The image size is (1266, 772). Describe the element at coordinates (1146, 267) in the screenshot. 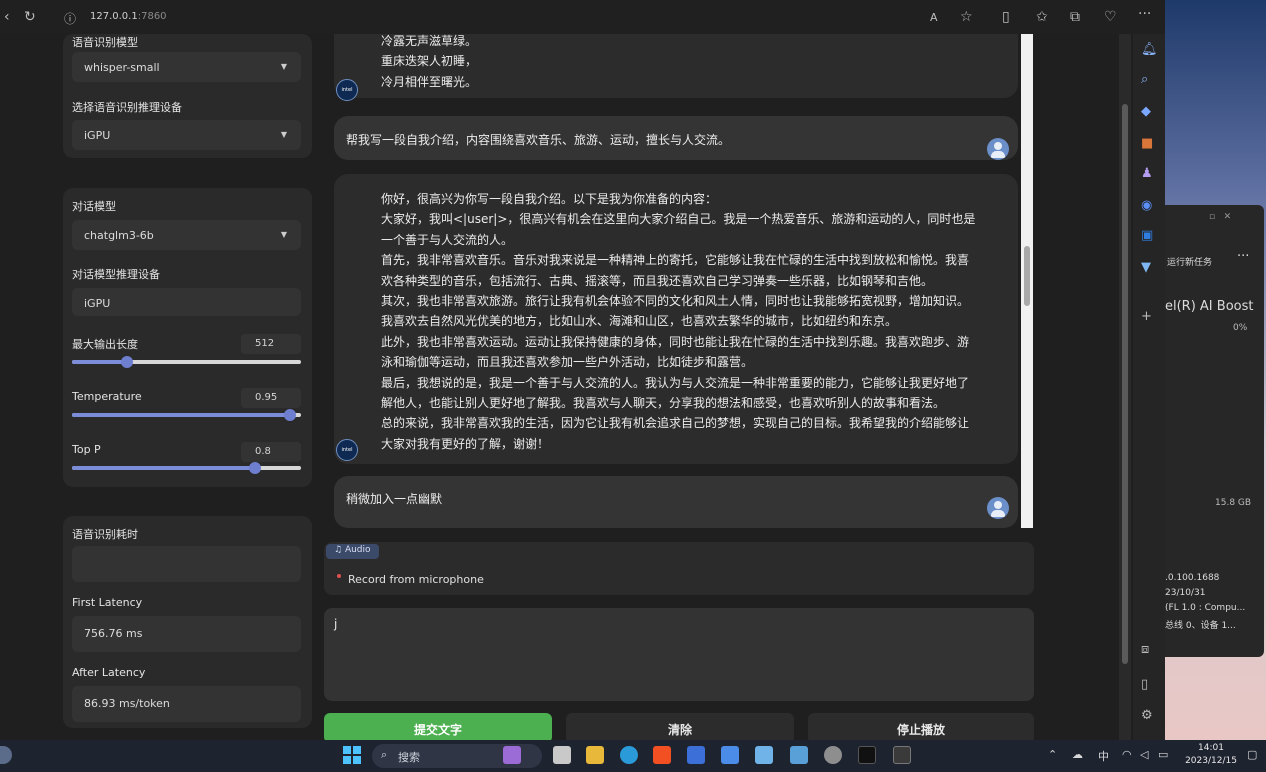

I see `drop-icon: ▼` at that location.